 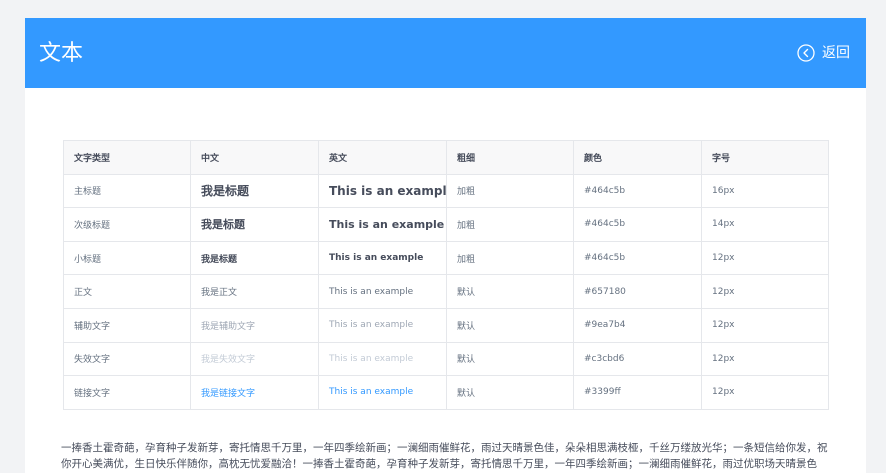 I want to click on cell-type: 次级标题, so click(x=127, y=224).